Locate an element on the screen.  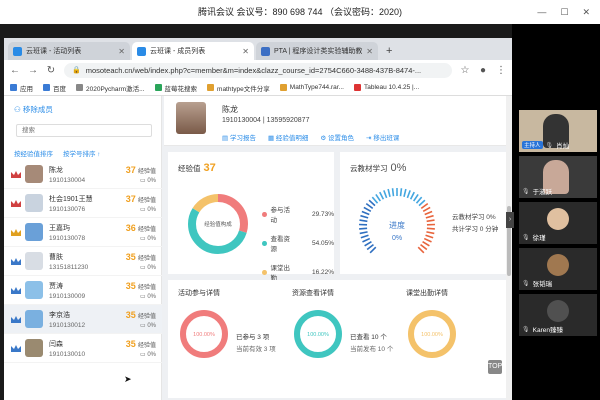
back-icon: ← is located at coordinates (15, 70).